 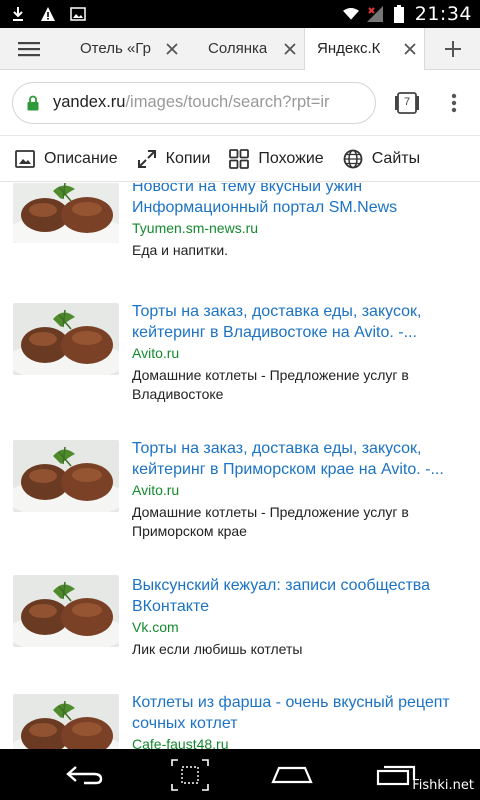 I want to click on home-button, so click(x=292, y=774).